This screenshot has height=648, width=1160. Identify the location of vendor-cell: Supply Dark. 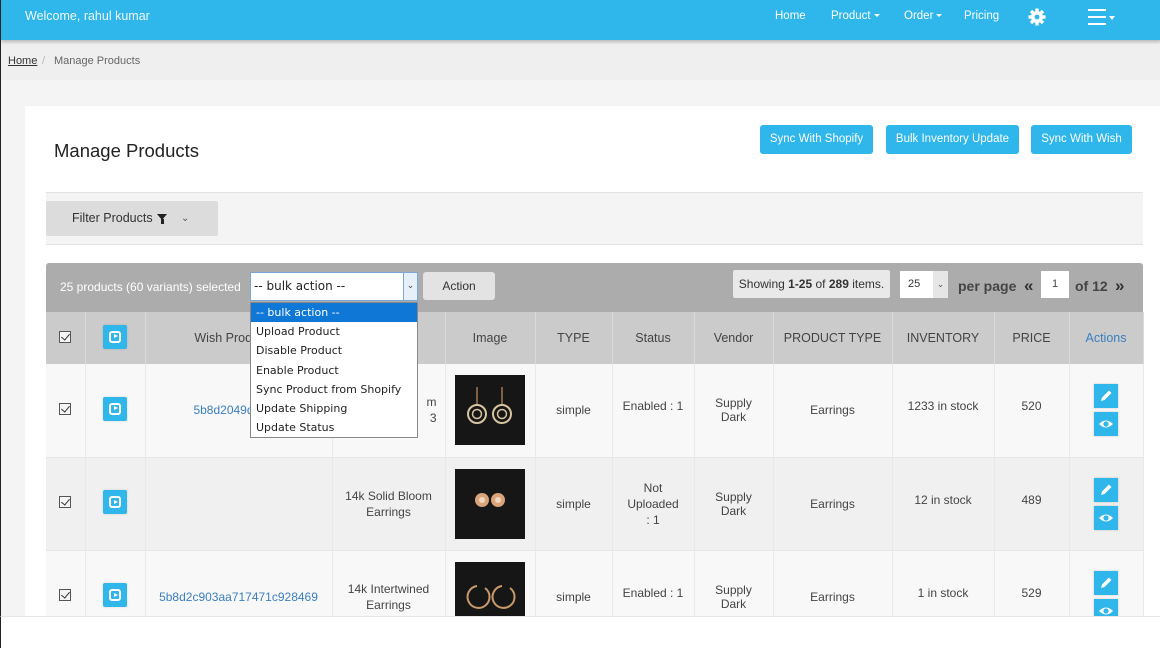
(734, 411).